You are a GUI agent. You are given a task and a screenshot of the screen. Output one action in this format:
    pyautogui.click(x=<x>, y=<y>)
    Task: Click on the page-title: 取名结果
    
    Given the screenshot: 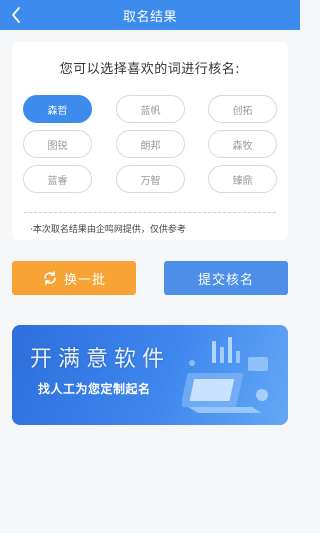 What is the action you would take?
    pyautogui.click(x=149, y=17)
    